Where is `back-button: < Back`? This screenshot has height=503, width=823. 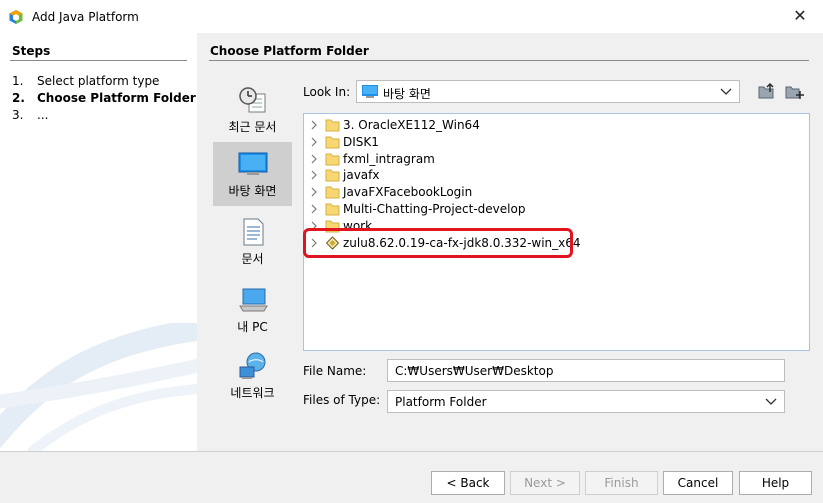
back-button: < Back is located at coordinates (468, 483).